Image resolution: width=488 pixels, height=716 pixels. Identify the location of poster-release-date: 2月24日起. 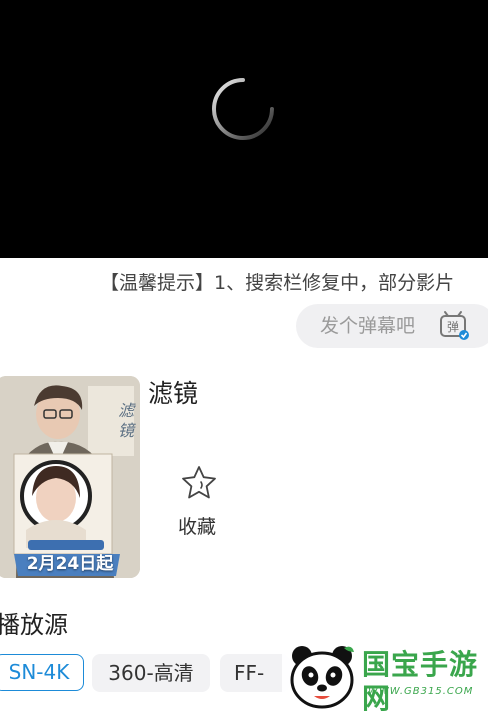
(70, 564).